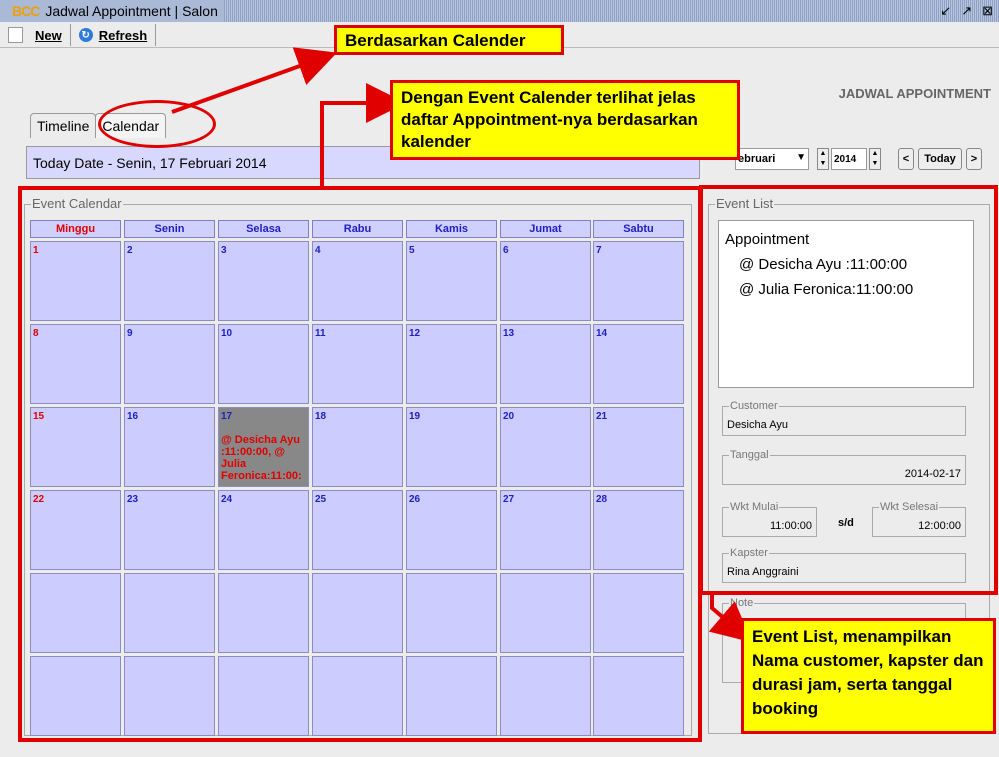 Image resolution: width=999 pixels, height=757 pixels. I want to click on tanggal-label: Tanggal, so click(749, 455).